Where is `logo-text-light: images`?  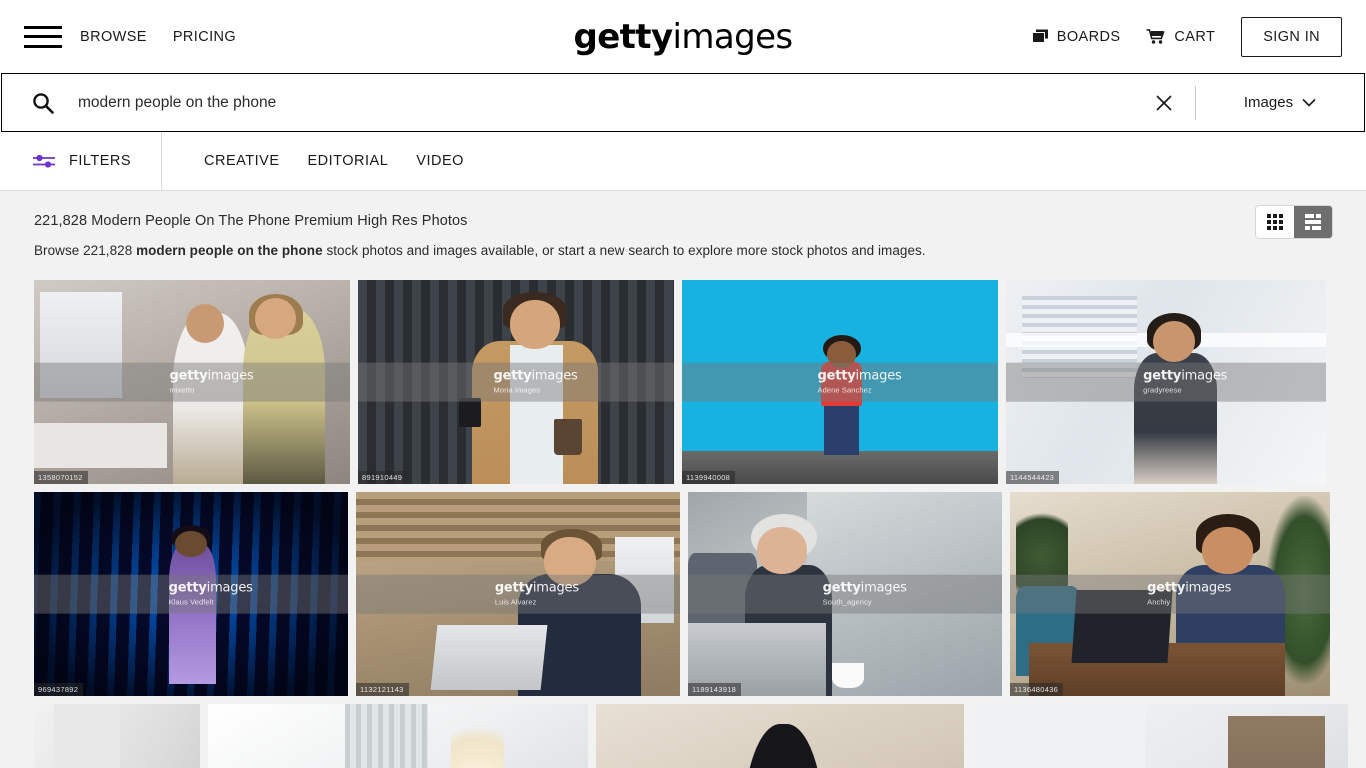 logo-text-light: images is located at coordinates (733, 36).